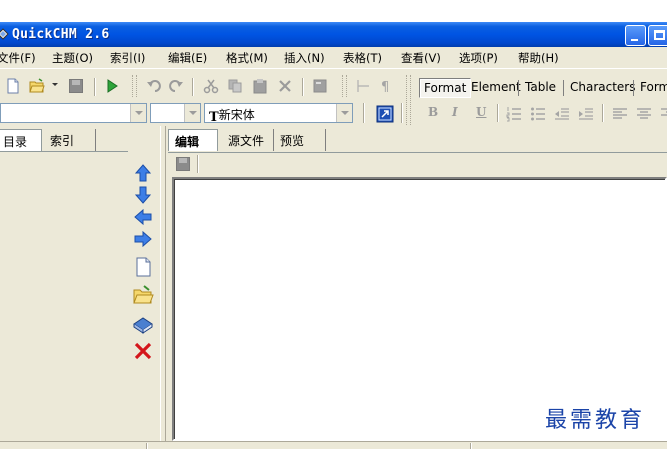  What do you see at coordinates (143, 323) in the screenshot?
I see `book-icon` at bounding box center [143, 323].